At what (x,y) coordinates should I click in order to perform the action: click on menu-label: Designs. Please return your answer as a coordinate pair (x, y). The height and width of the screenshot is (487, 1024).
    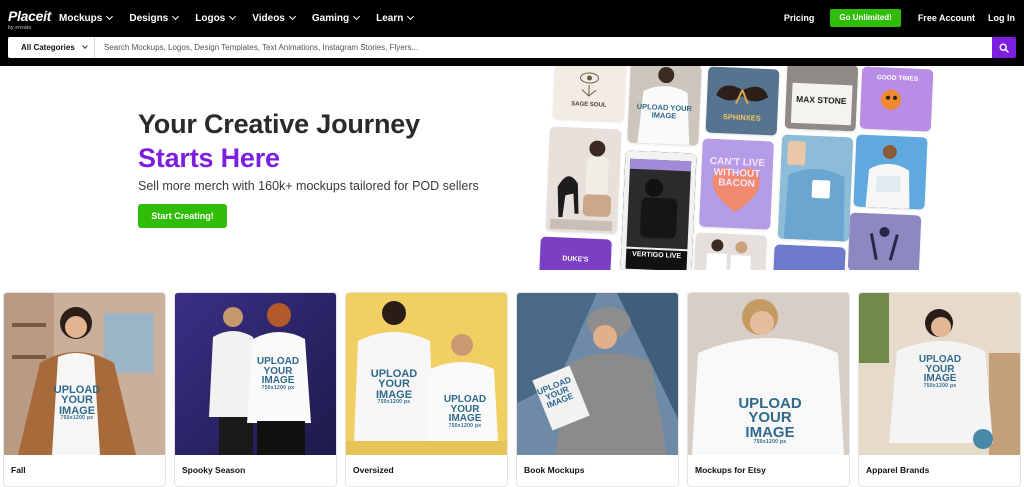
    Looking at the image, I should click on (149, 18).